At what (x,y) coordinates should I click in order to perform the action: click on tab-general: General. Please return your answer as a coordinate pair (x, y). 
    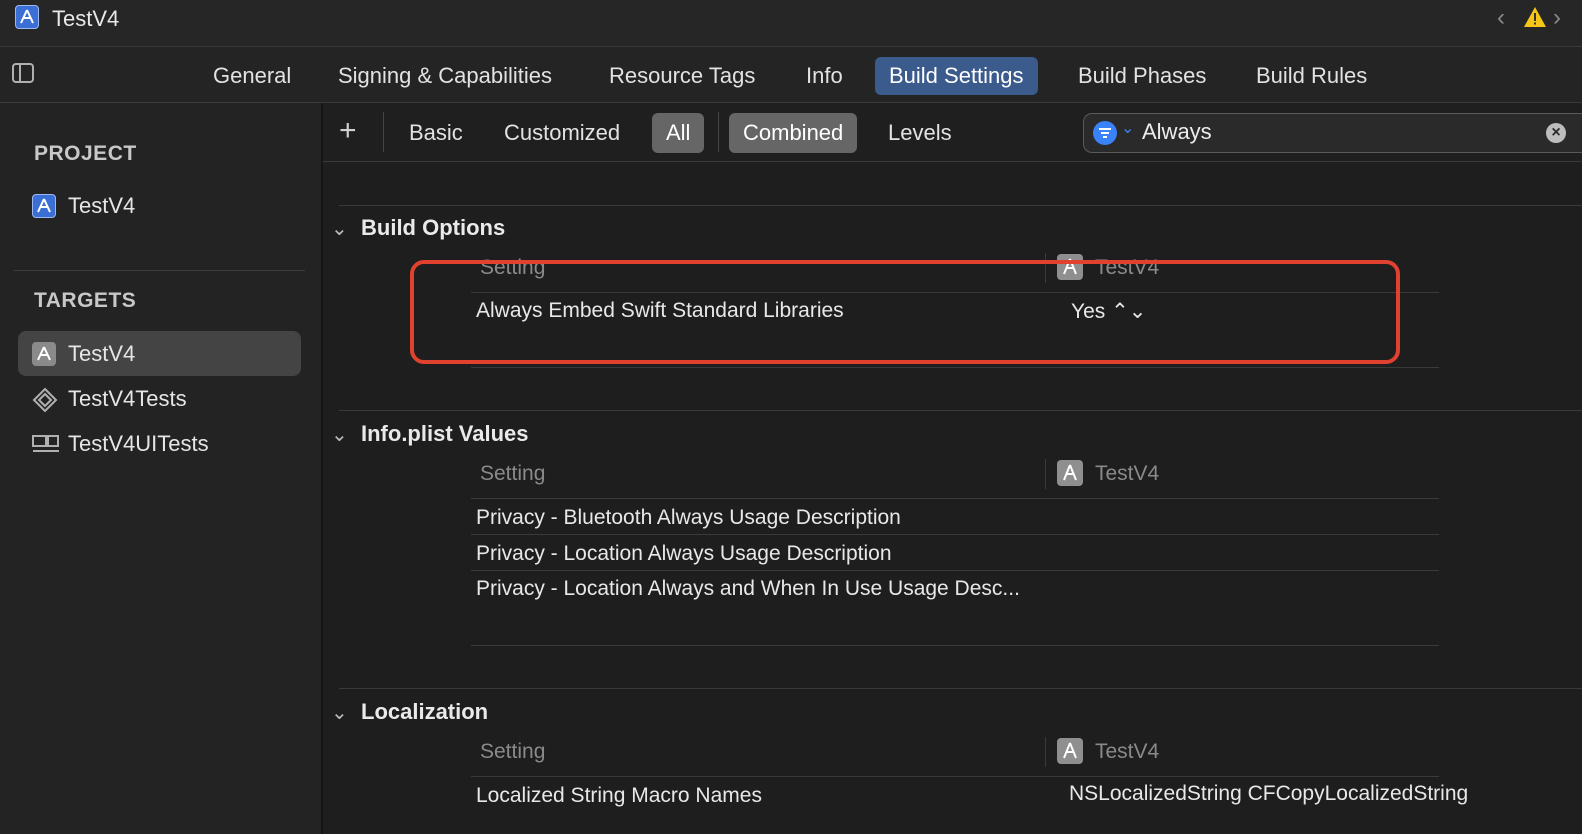
    Looking at the image, I should click on (252, 76).